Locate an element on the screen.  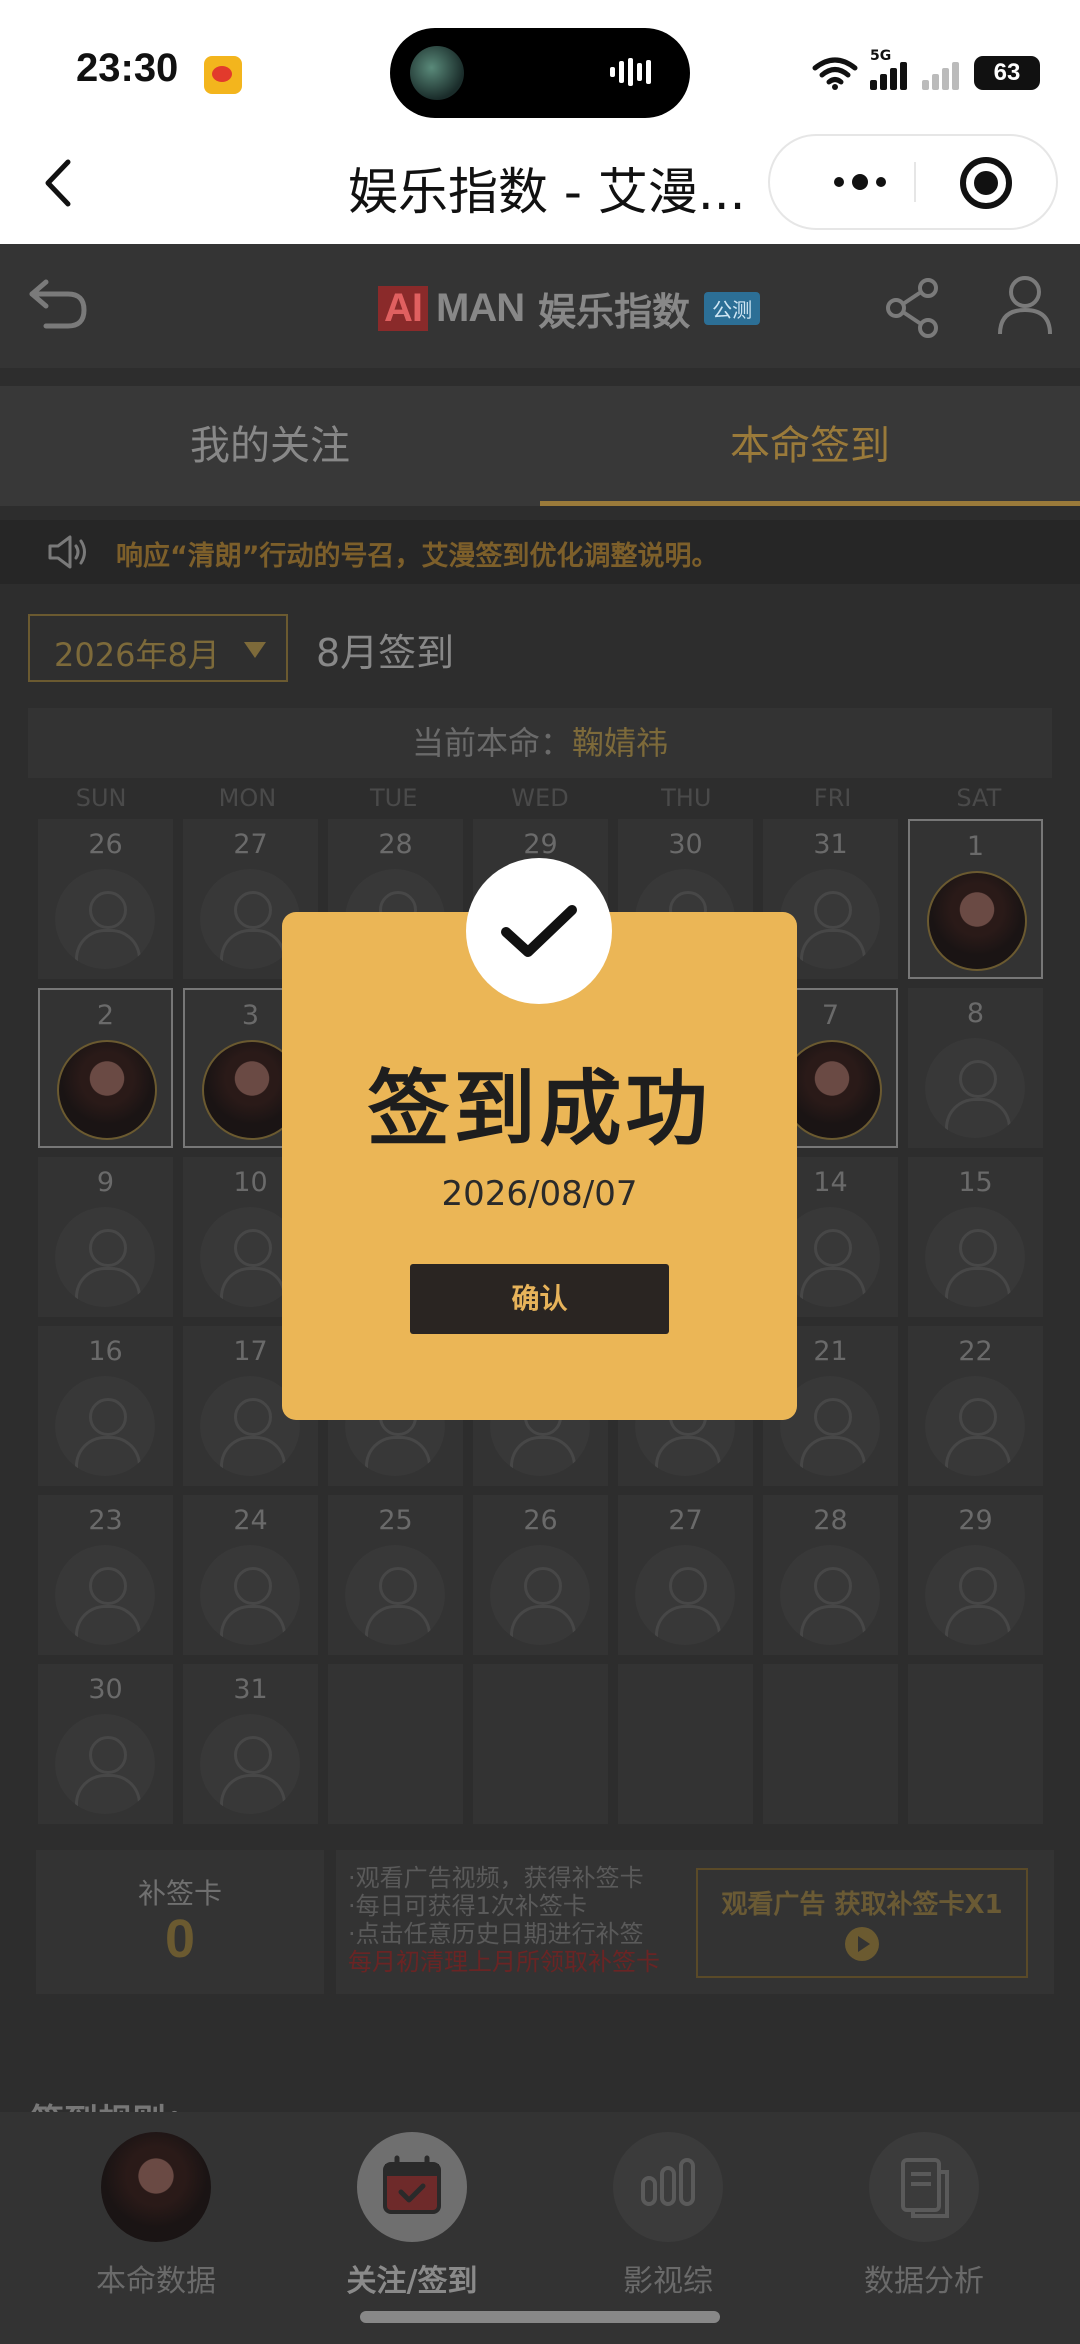
tabbar-film-variety: 影视综 is located at coordinates (668, 2216).